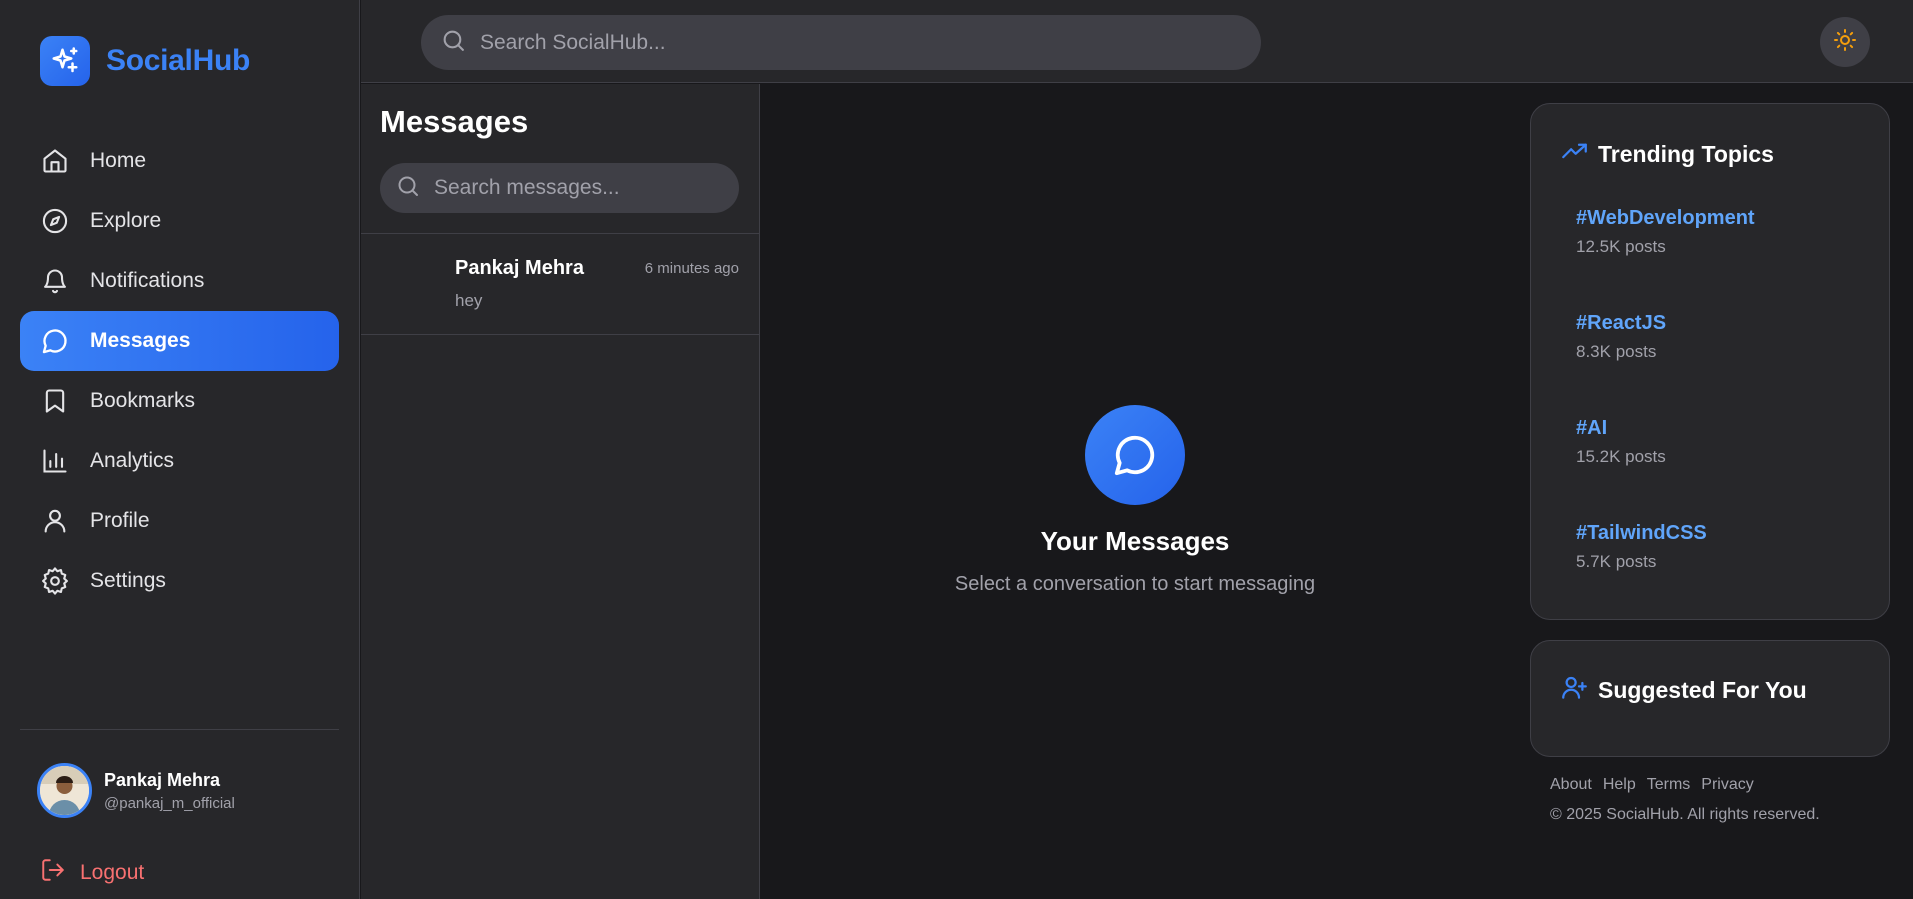 This screenshot has height=899, width=1913. I want to click on bar-chart-icon, so click(55, 461).